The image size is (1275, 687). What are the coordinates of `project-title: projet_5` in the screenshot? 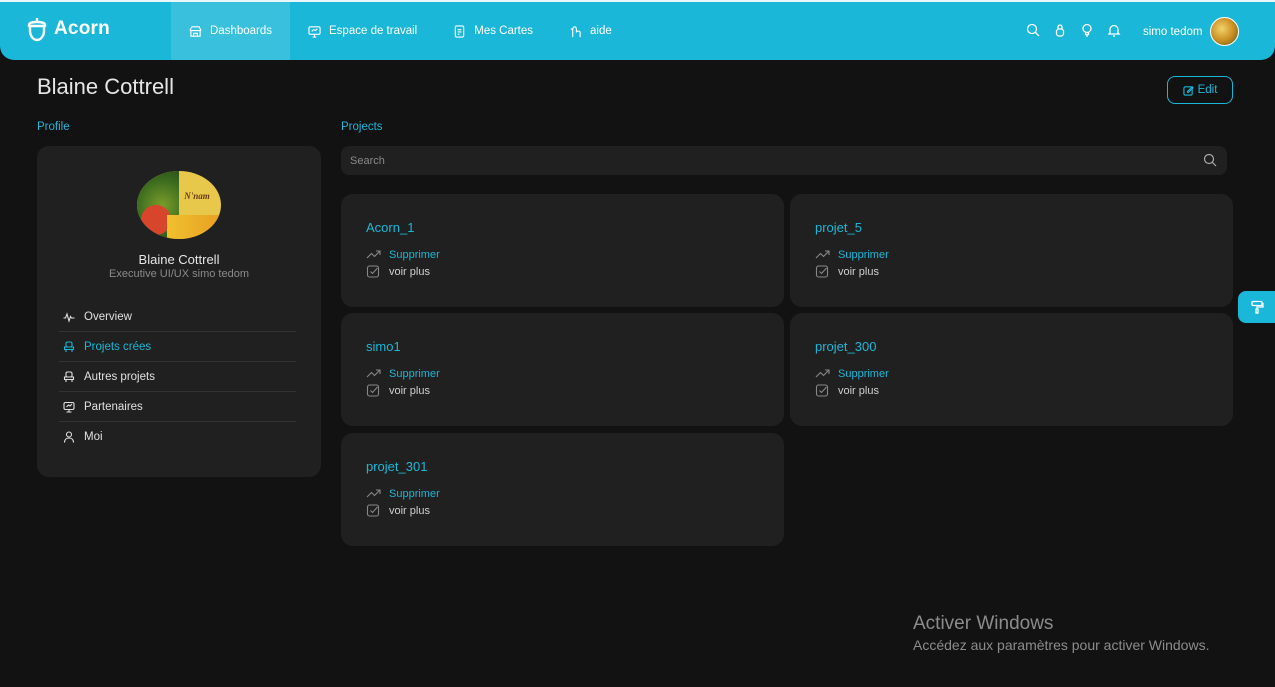 It's located at (838, 227).